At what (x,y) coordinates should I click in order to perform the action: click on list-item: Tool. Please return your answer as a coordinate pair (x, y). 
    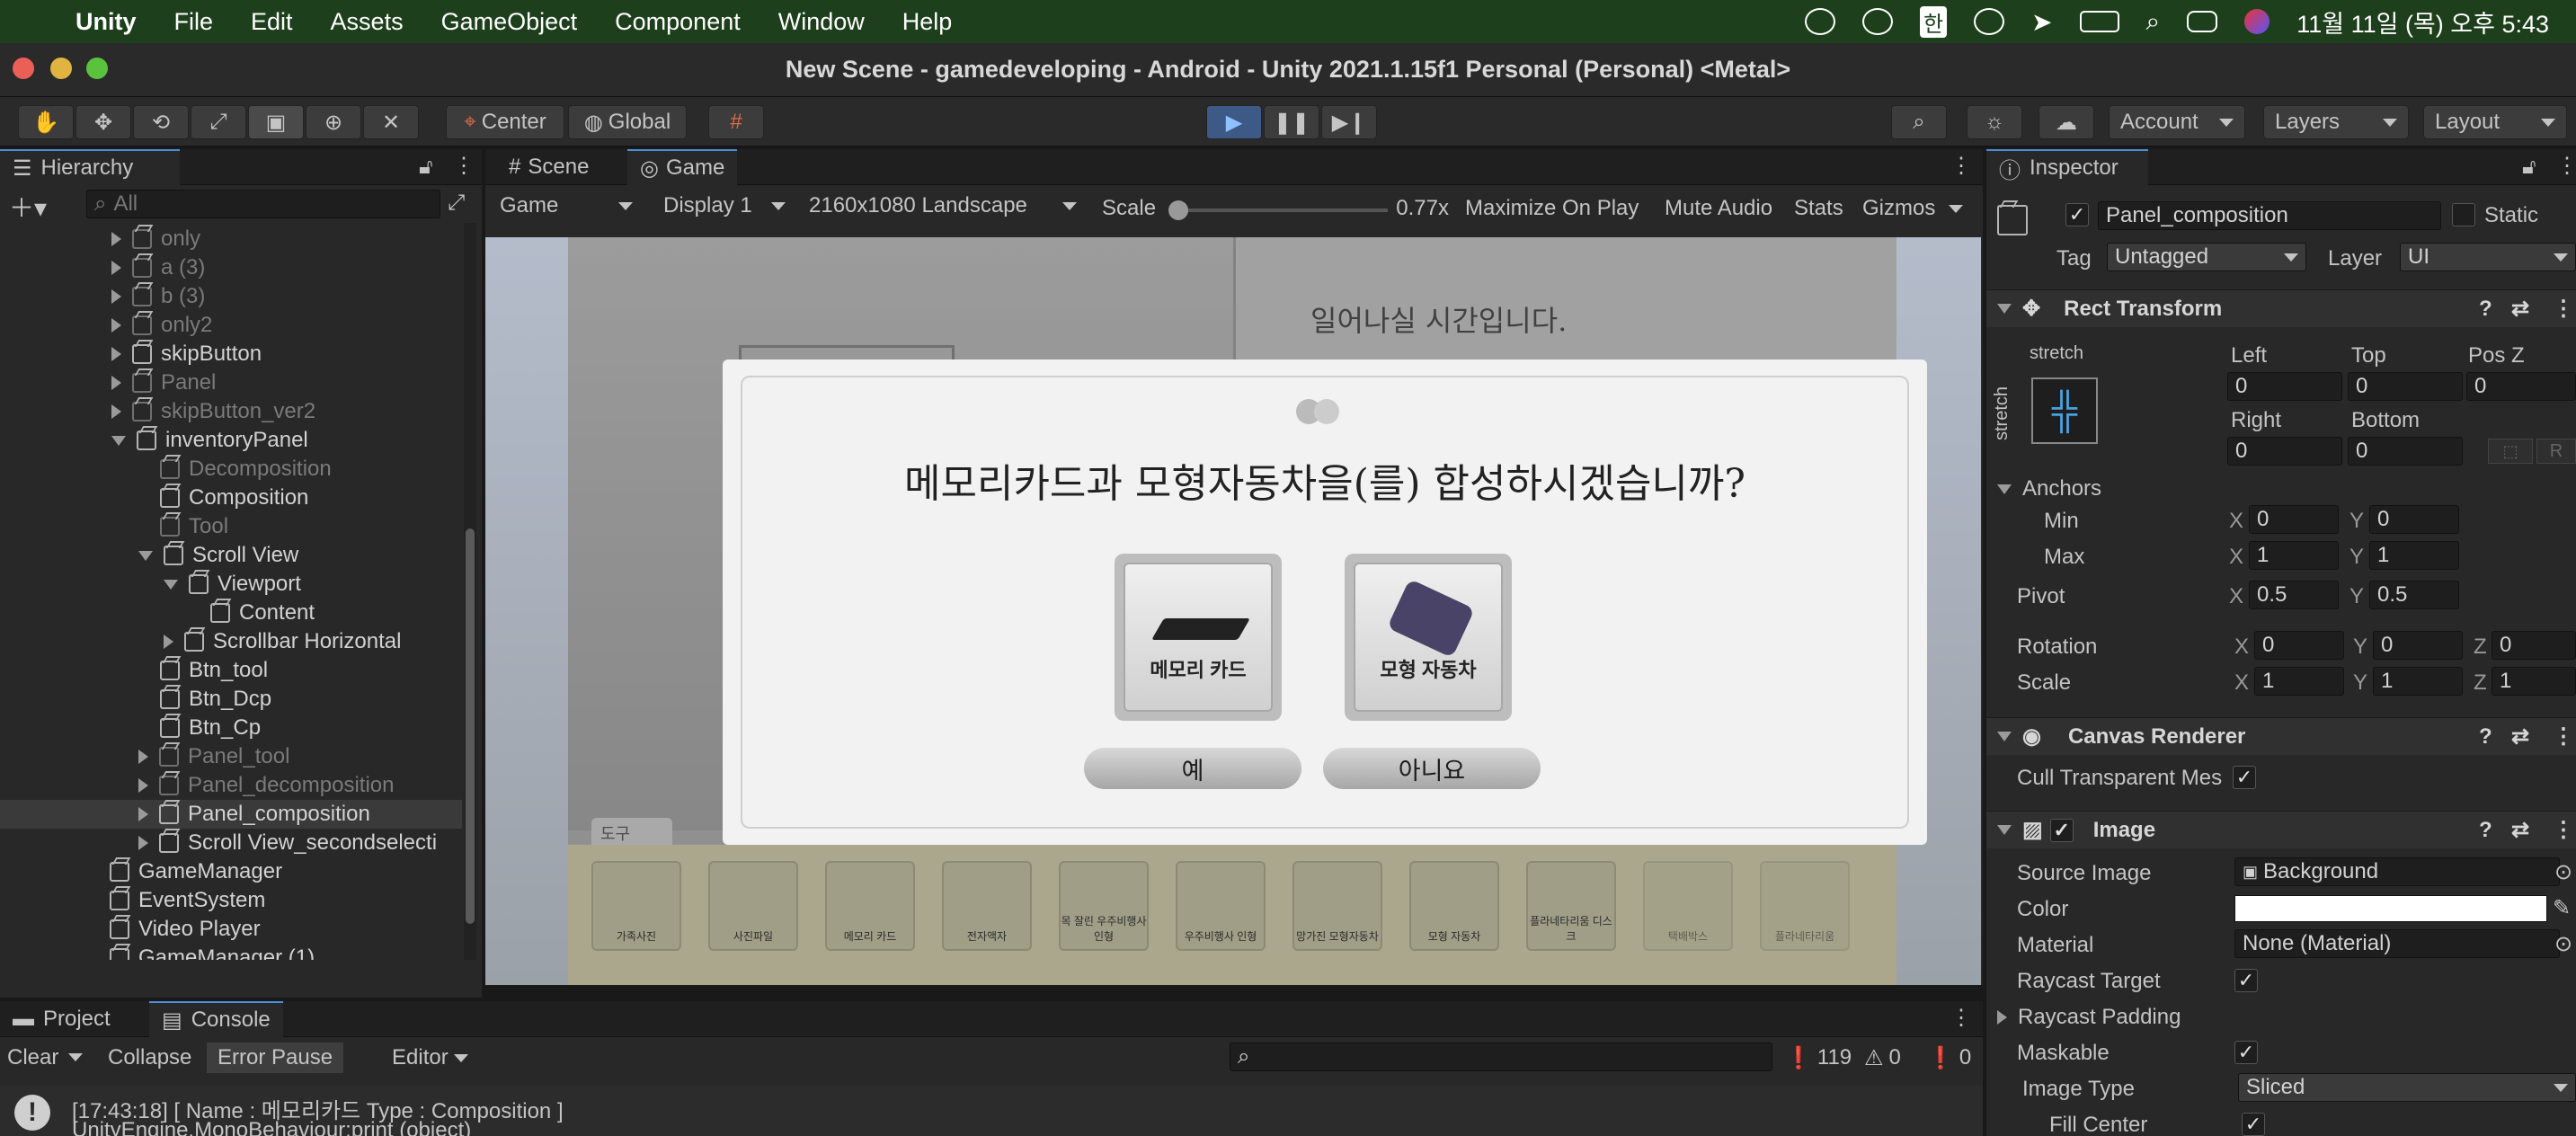
    Looking at the image, I should click on (194, 526).